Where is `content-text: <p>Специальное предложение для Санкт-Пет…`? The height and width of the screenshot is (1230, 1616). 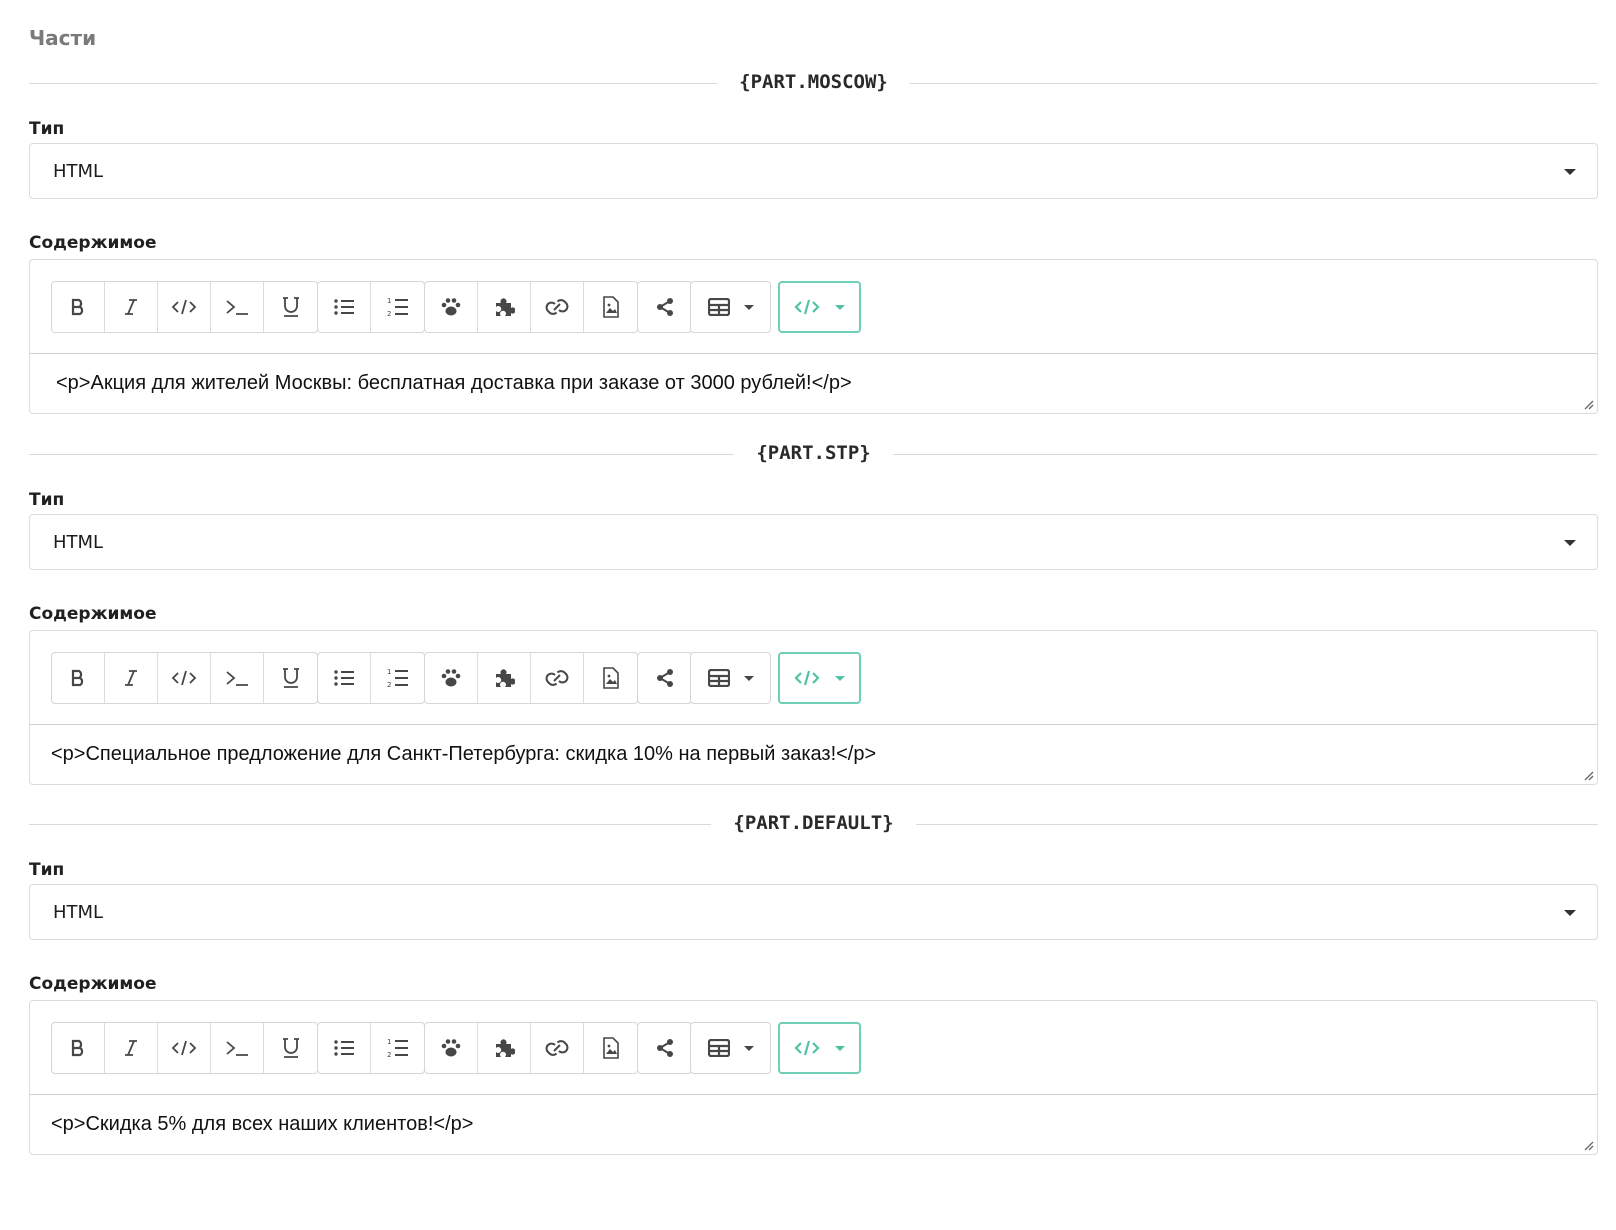
content-text: <p>Специальное предложение для Санкт-Пет… is located at coordinates (464, 754).